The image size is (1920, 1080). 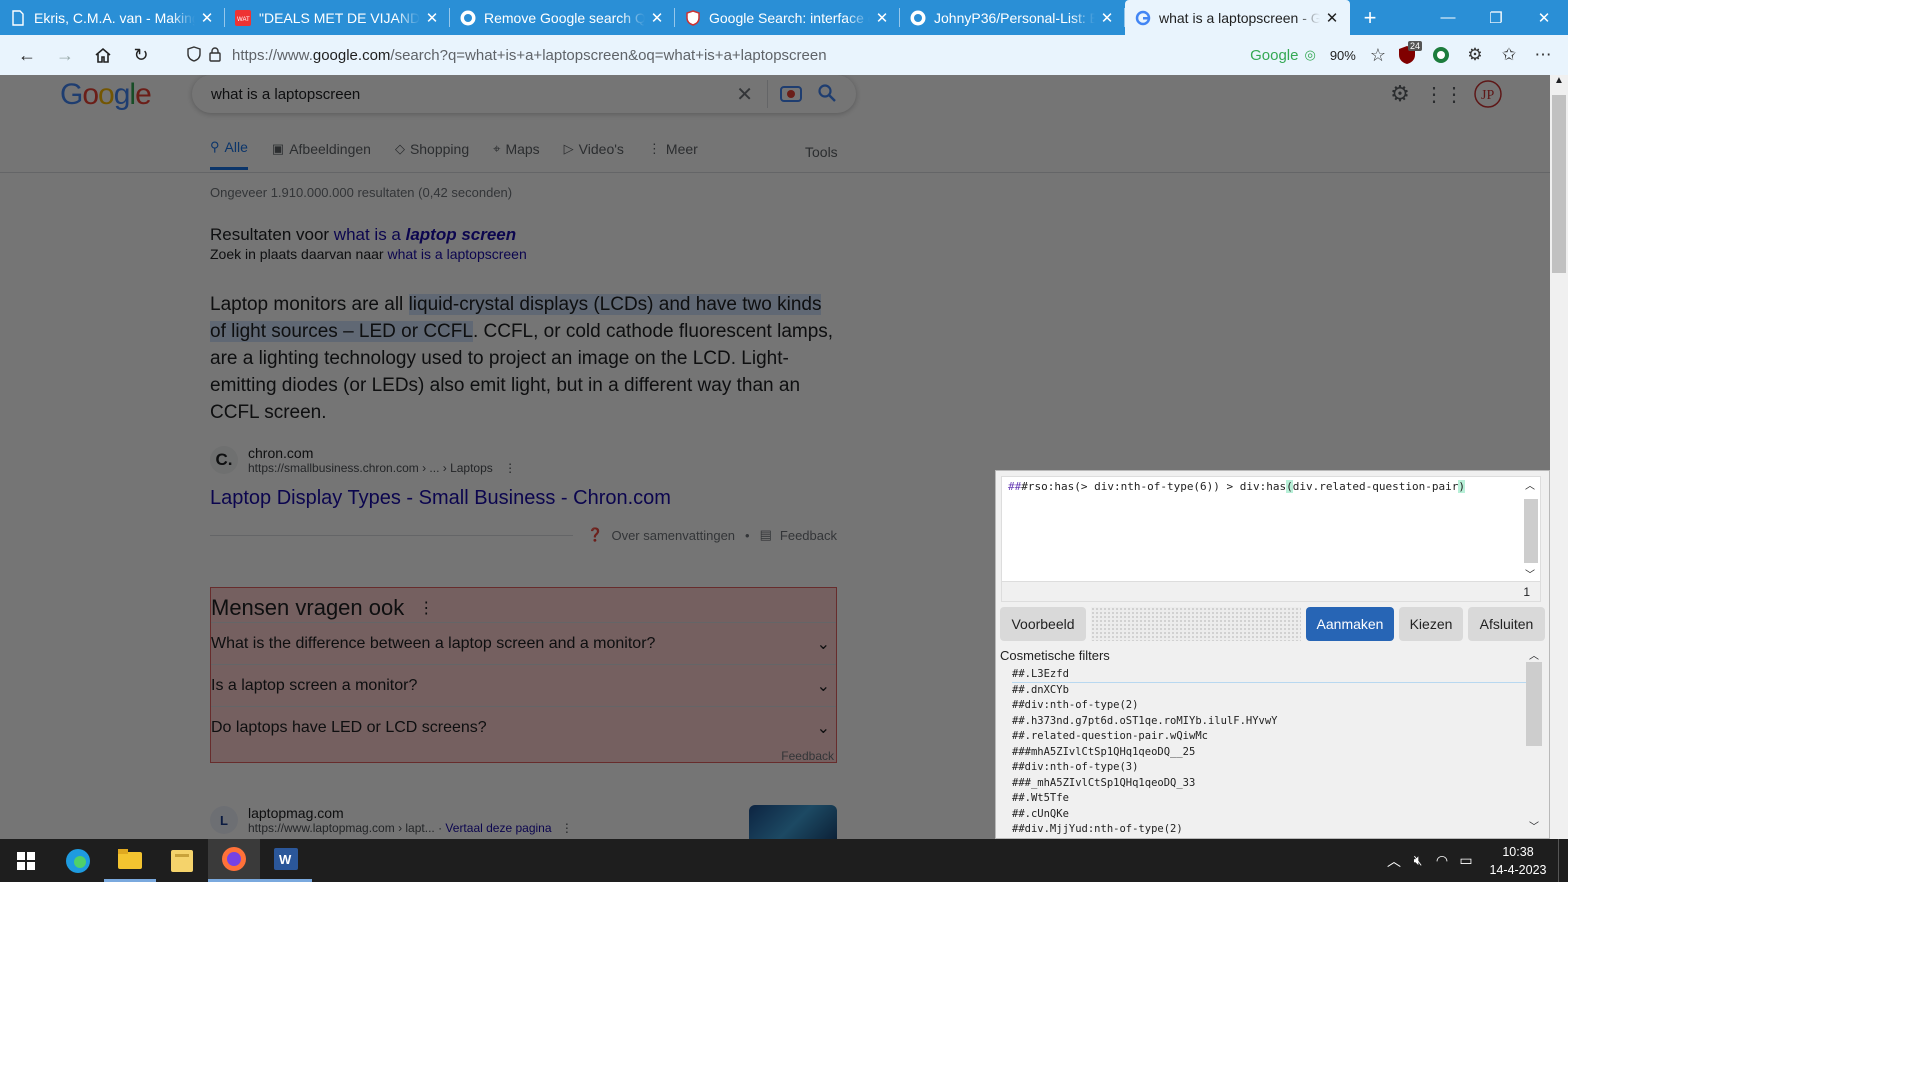 What do you see at coordinates (65, 55) in the screenshot?
I see `forward-icon: →` at bounding box center [65, 55].